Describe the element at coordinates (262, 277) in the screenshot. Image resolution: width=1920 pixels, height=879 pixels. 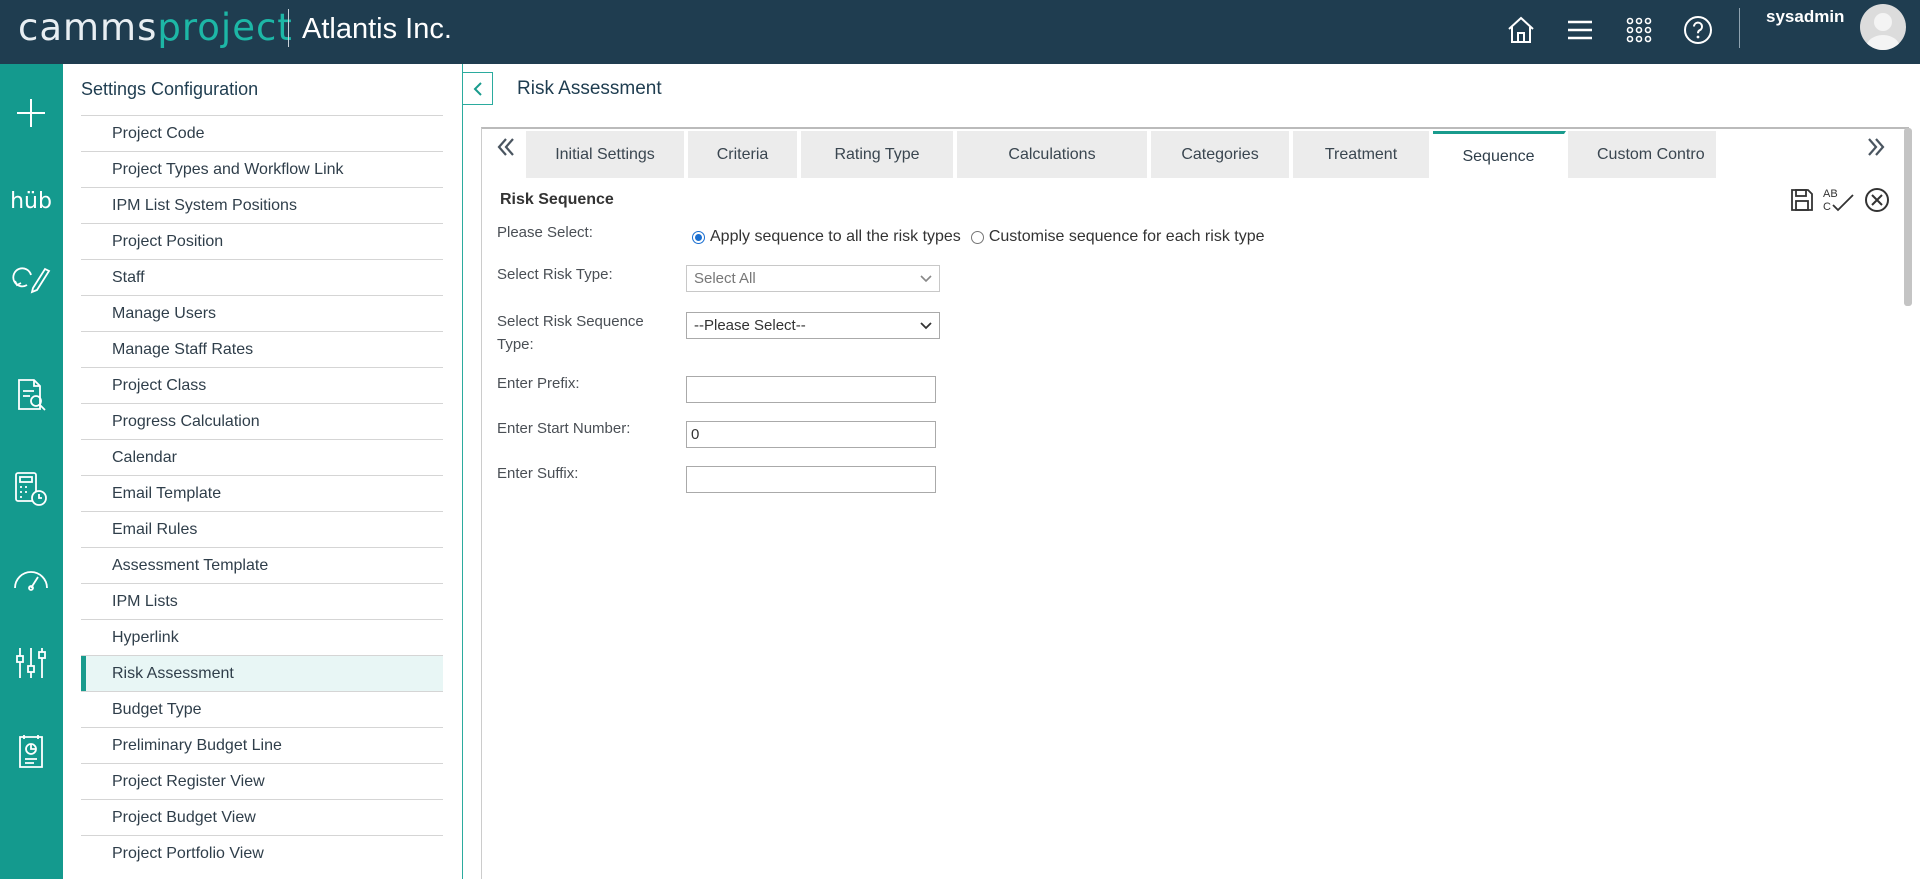
I see `settings-item-staff: Staff` at that location.